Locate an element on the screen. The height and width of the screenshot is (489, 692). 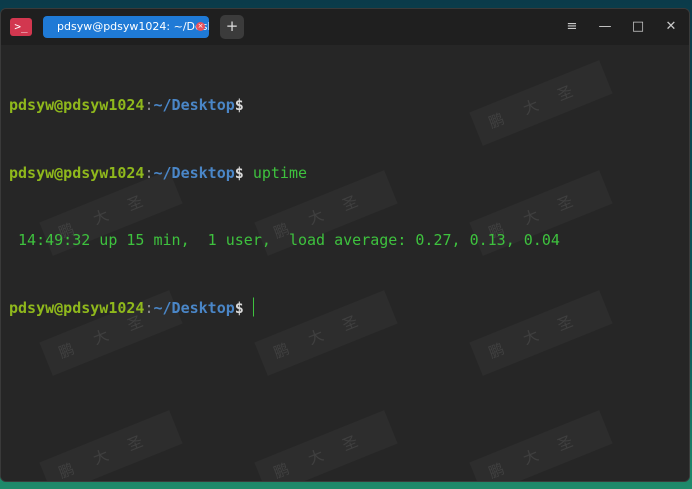
command-text: uptime is located at coordinates (275, 172).